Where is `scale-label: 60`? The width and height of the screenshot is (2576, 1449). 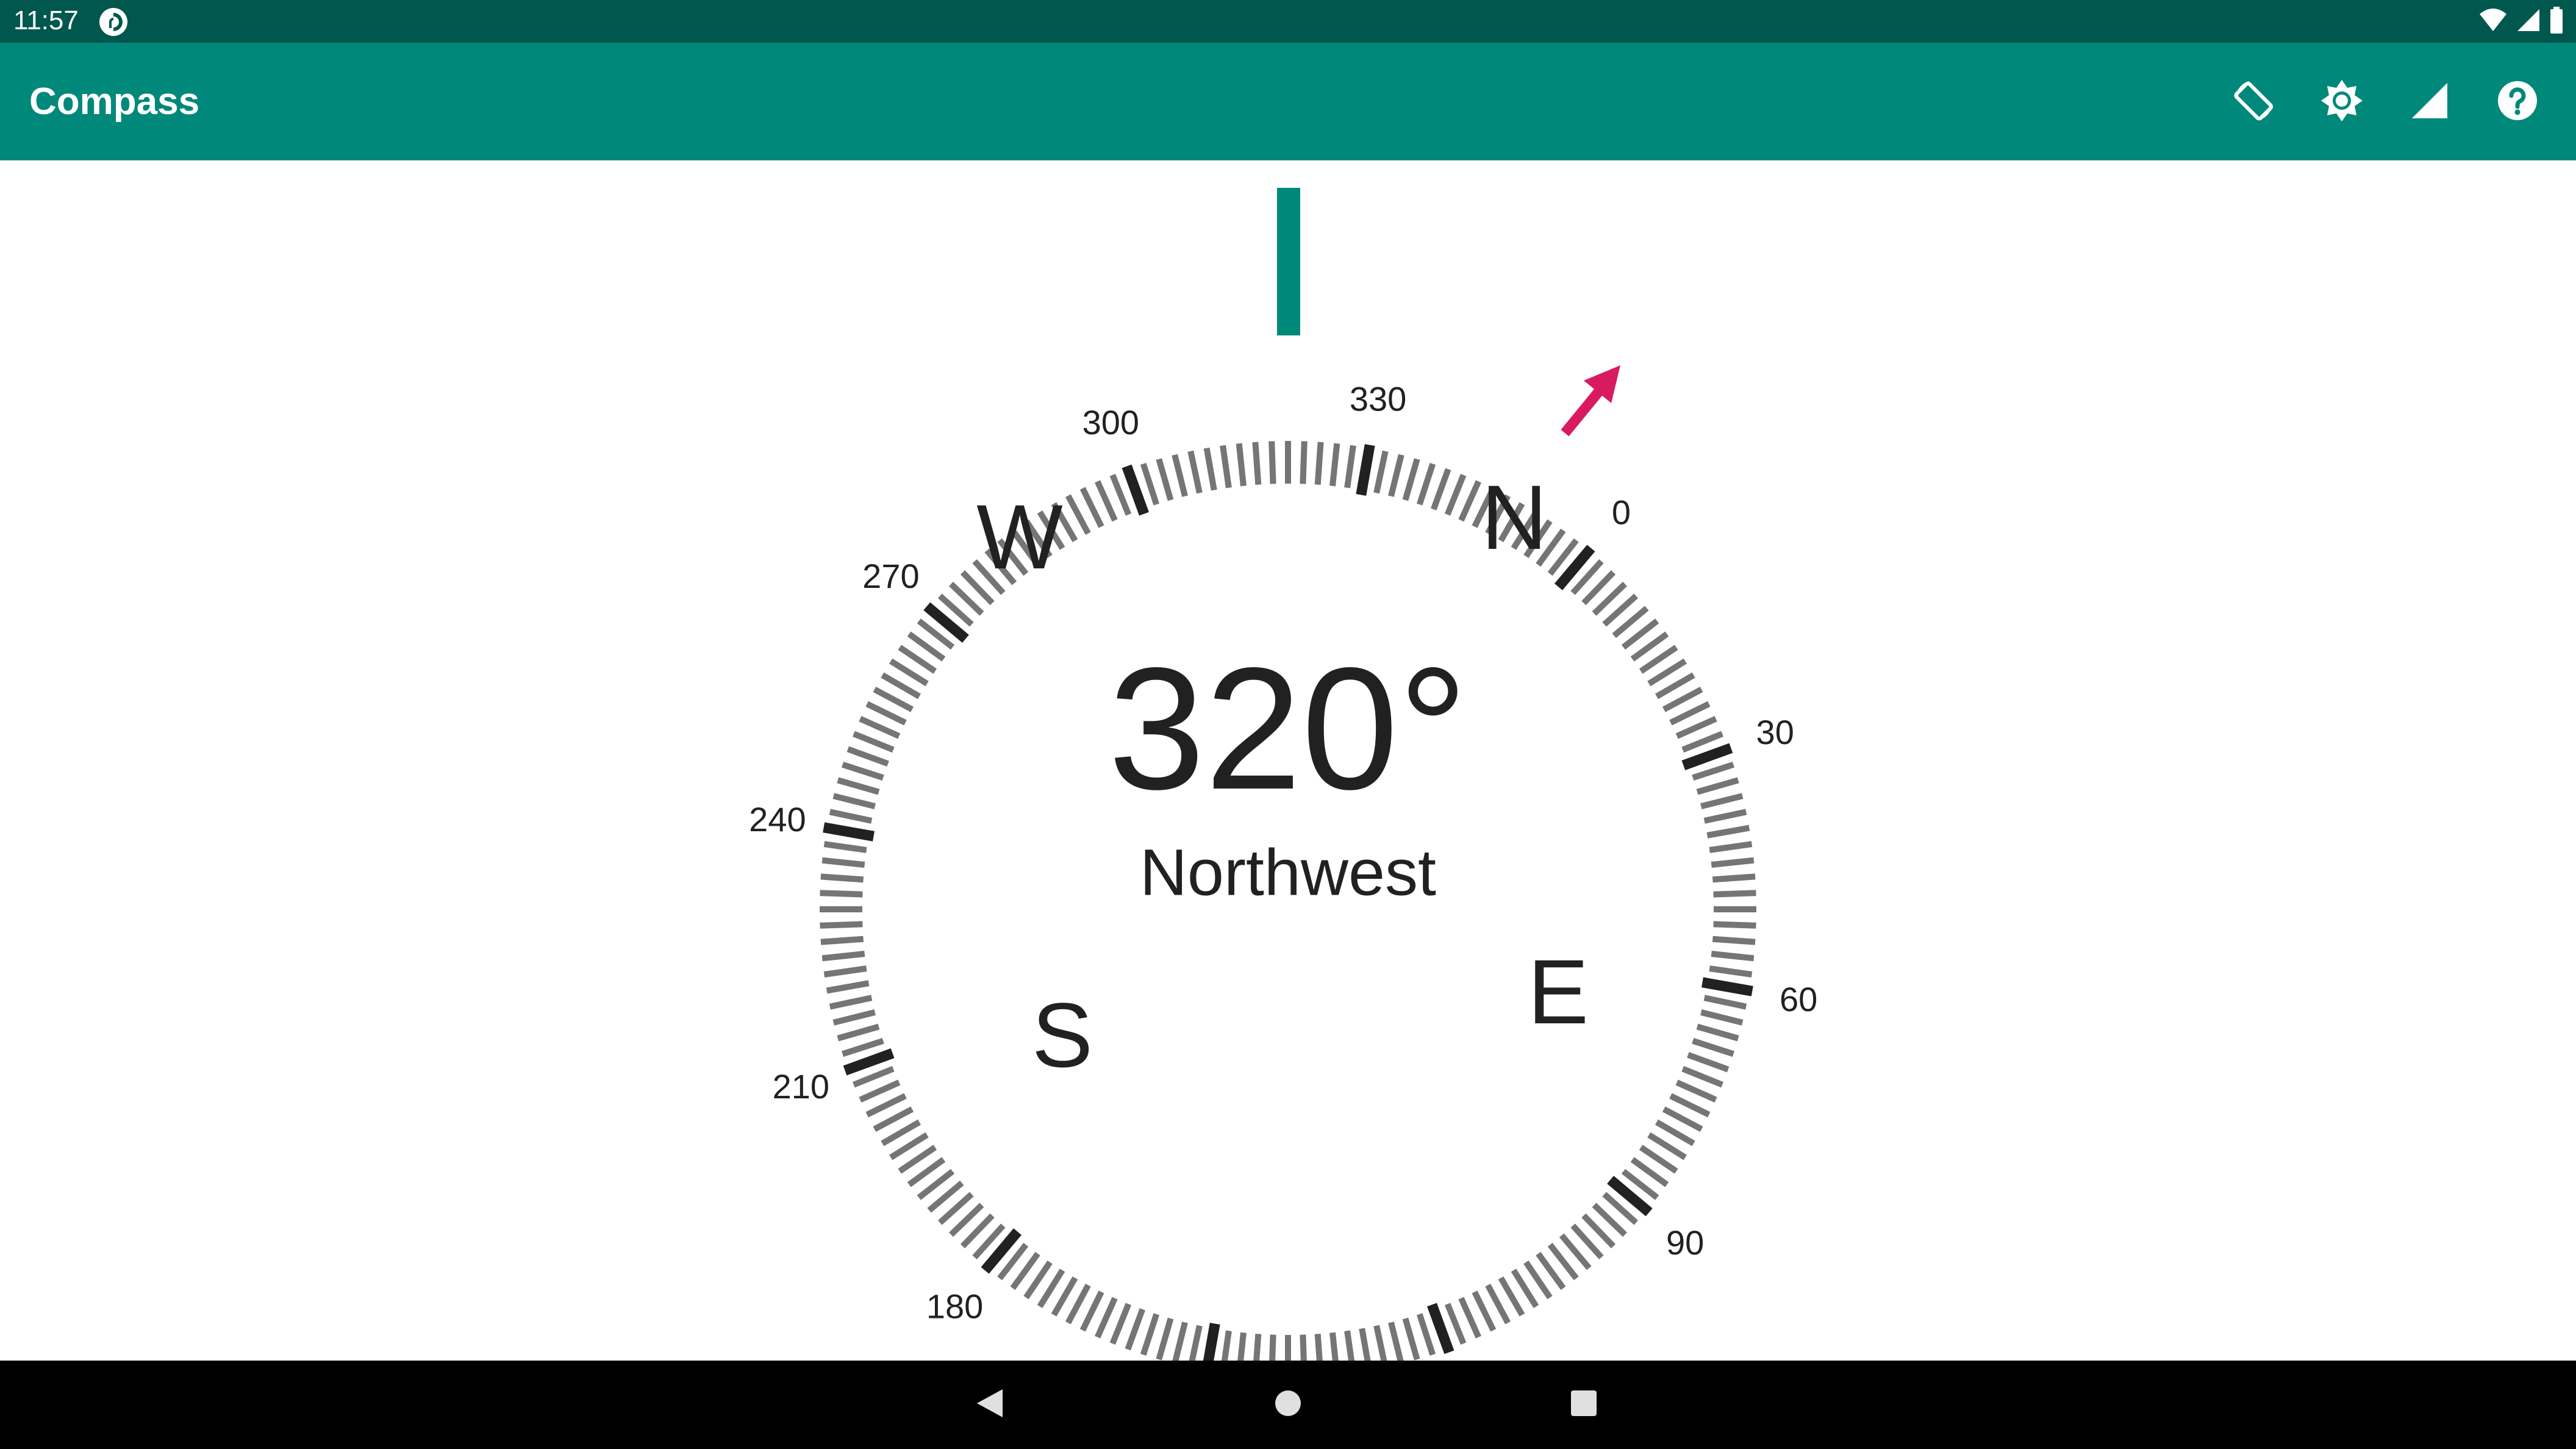
scale-label: 60 is located at coordinates (1798, 999).